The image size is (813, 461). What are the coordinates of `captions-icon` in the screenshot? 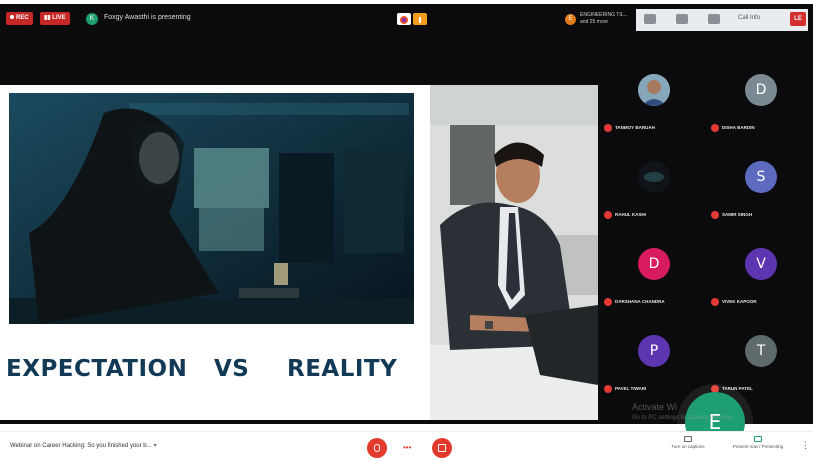 It's located at (688, 439).